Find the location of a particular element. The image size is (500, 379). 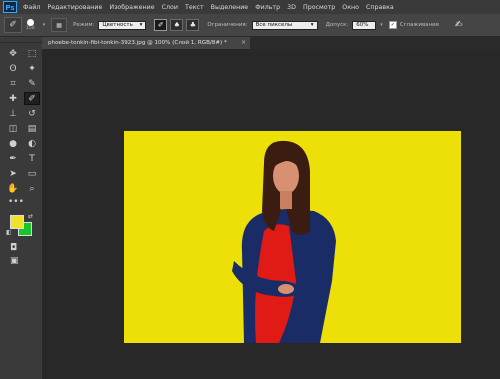

pressure-icon: ✍ is located at coordinates (458, 25).